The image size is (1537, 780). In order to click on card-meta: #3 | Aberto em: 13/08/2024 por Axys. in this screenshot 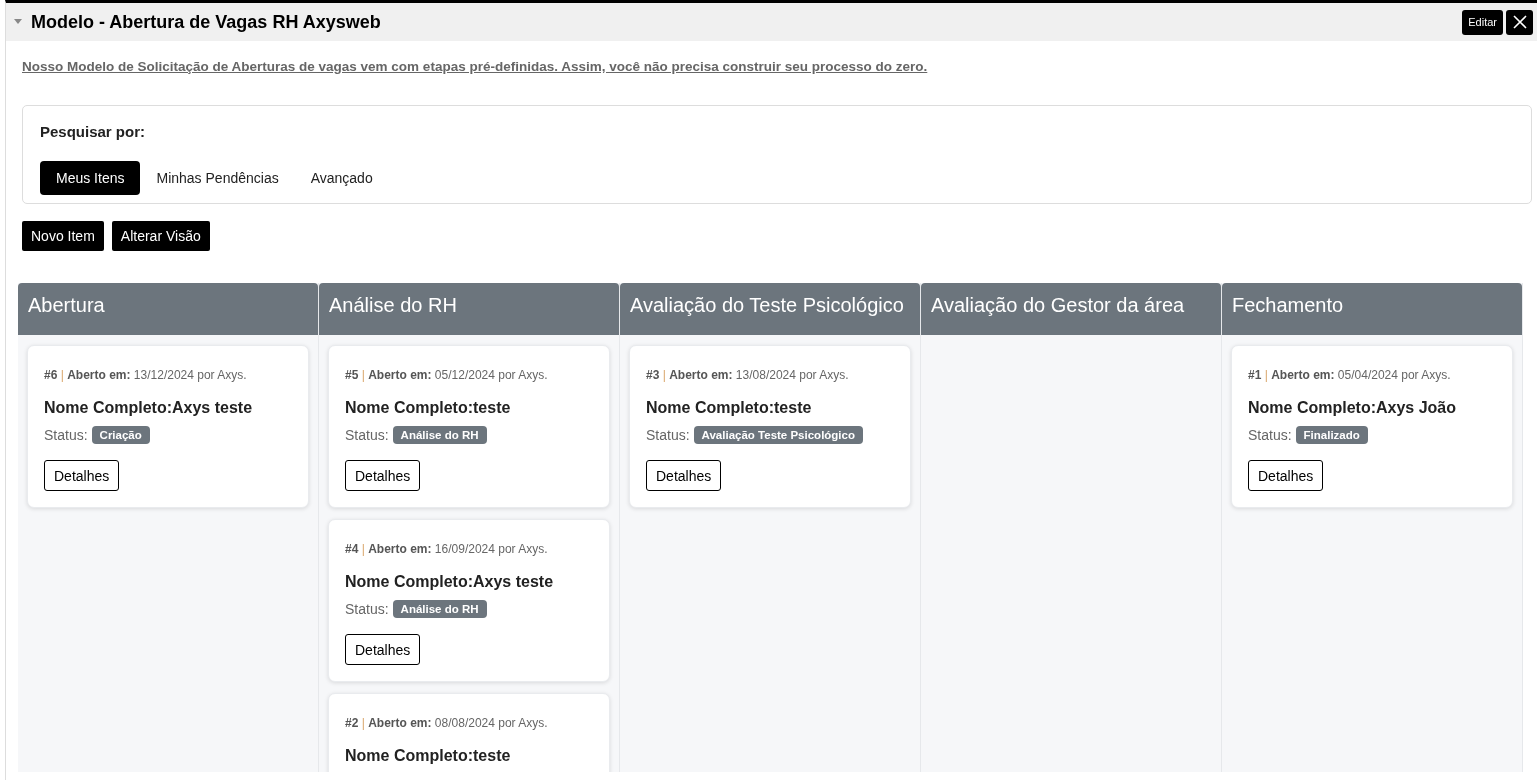, I will do `click(748, 375)`.